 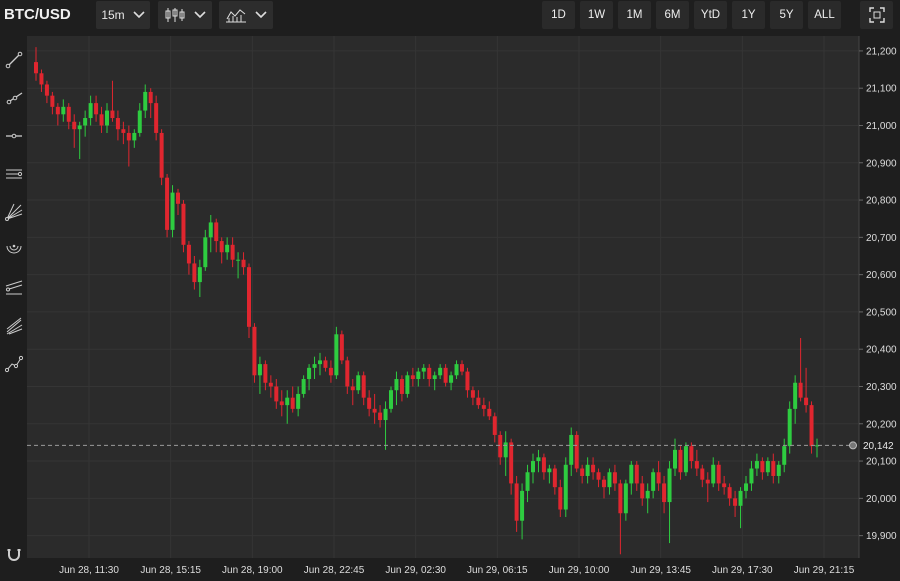 I want to click on range-button-1m: 1M, so click(x=634, y=15).